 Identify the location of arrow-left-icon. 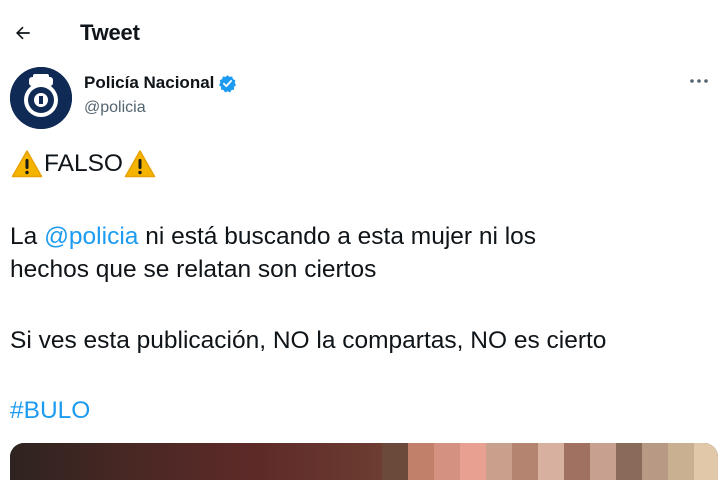
(23, 33).